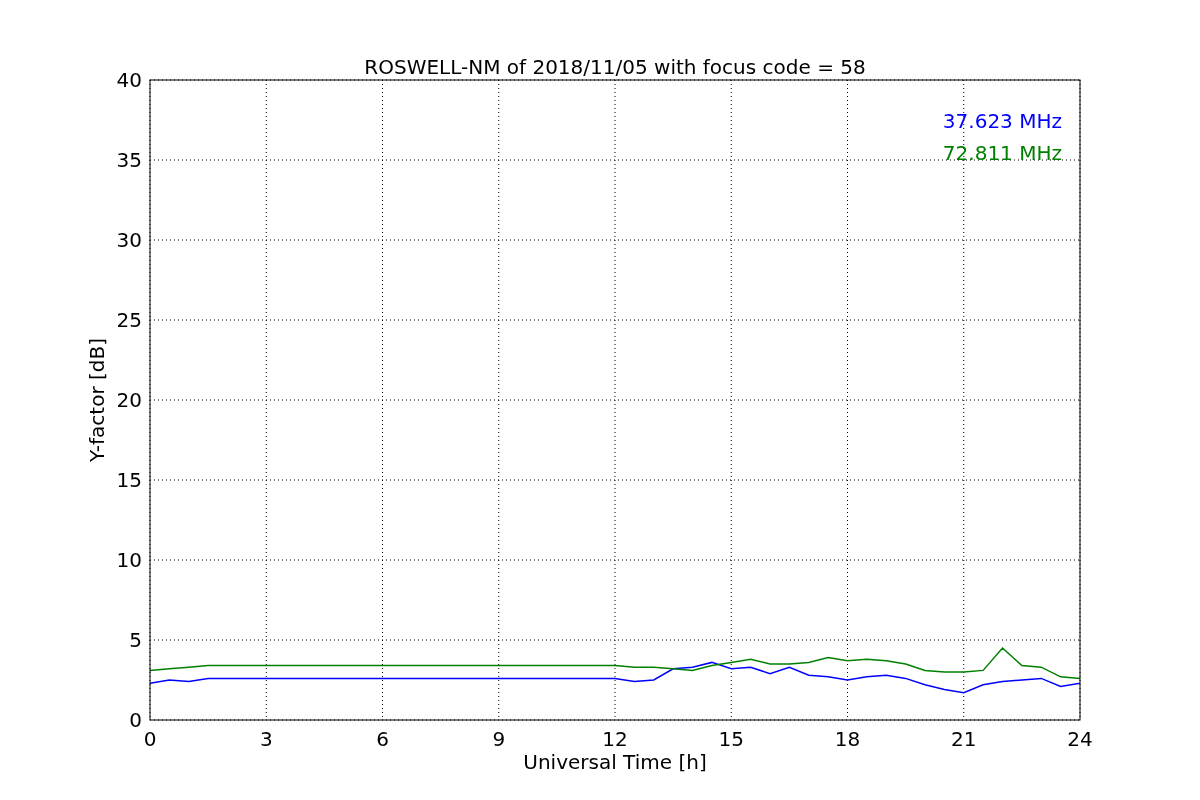 This screenshot has width=1200, height=800. I want to click on y-tick-label: 25, so click(129, 320).